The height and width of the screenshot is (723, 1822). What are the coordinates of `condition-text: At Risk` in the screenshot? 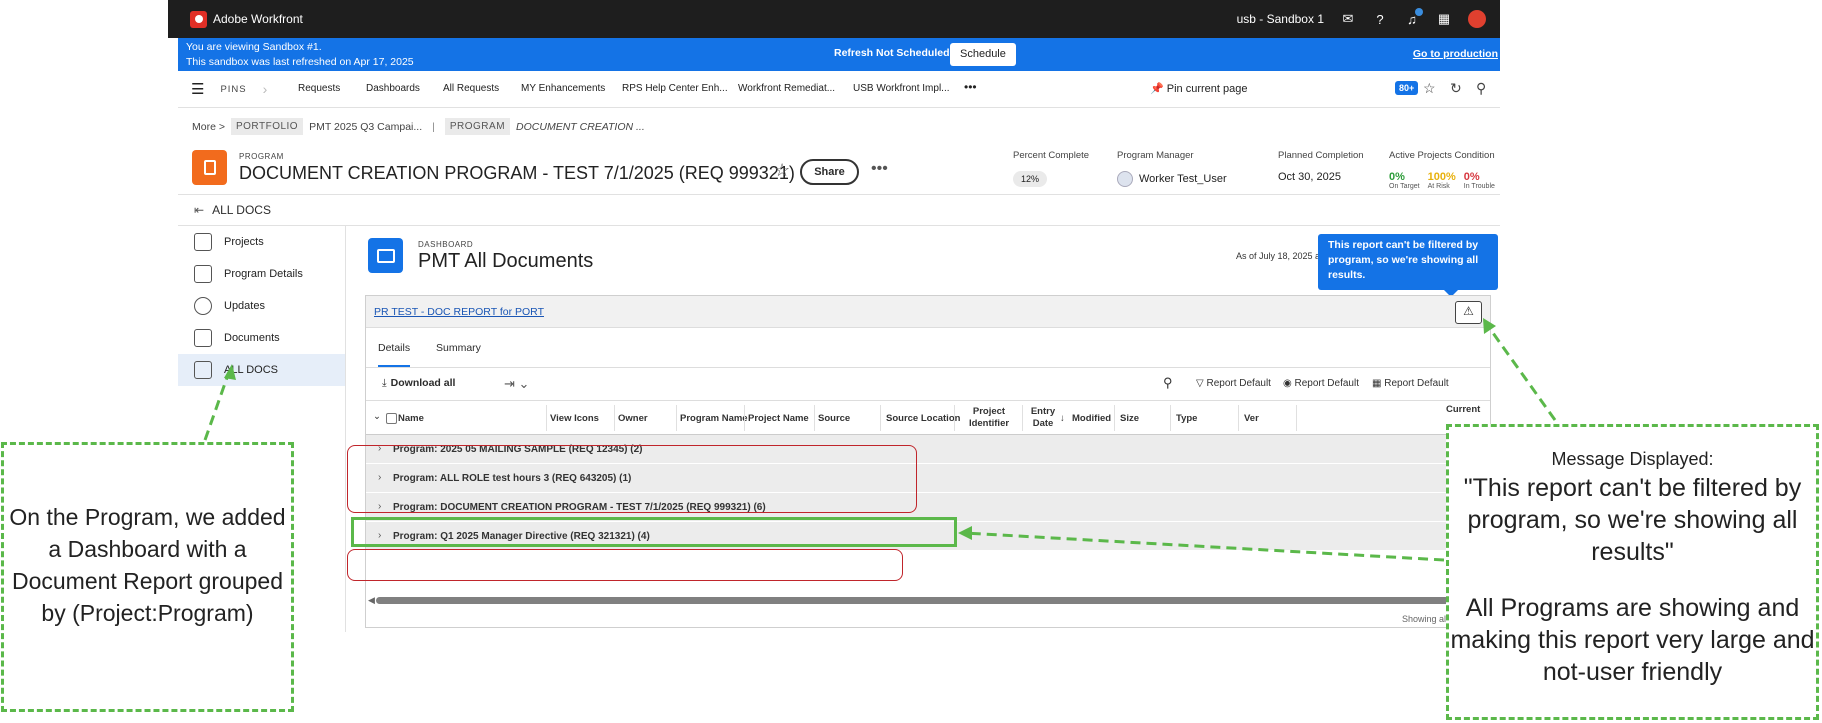 It's located at (1438, 186).